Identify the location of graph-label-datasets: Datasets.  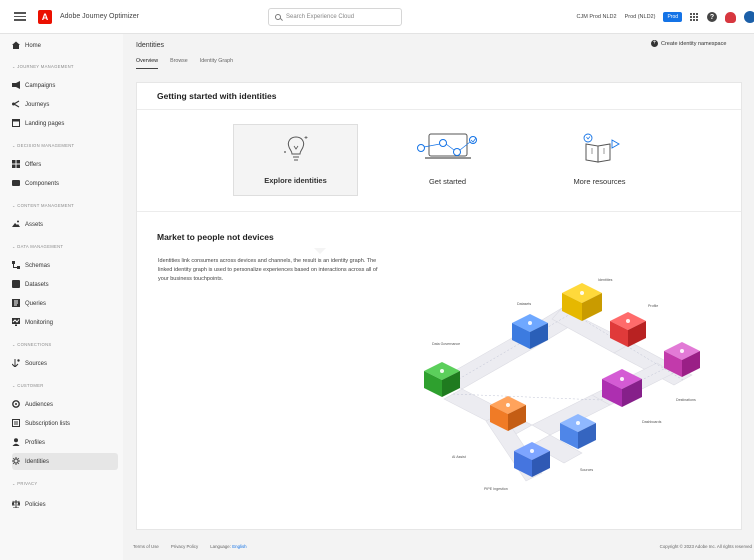
(524, 304).